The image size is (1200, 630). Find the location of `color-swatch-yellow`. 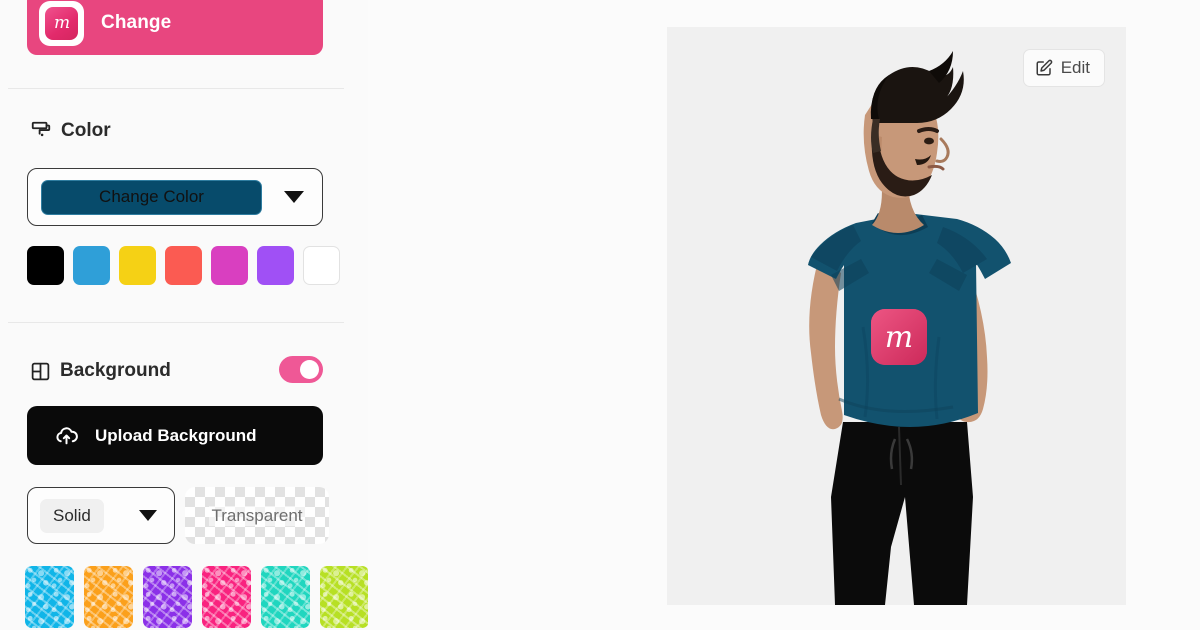

color-swatch-yellow is located at coordinates (137, 265).